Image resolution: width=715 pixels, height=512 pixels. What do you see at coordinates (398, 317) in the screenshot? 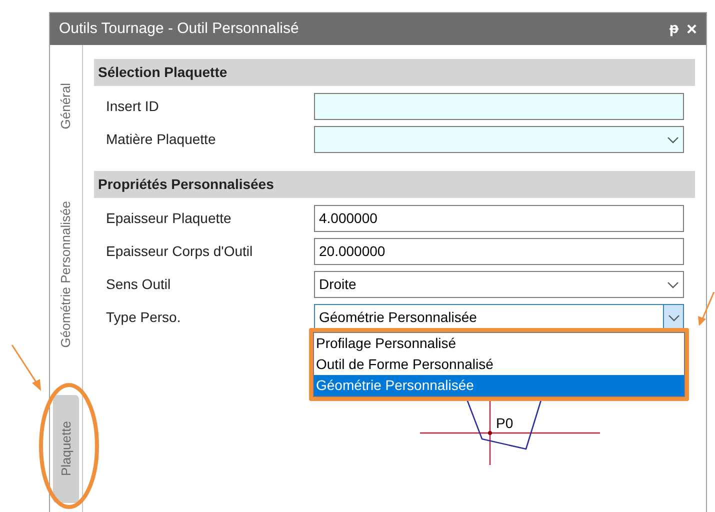
I see `field-value: Géométrie Personnalisée` at bounding box center [398, 317].